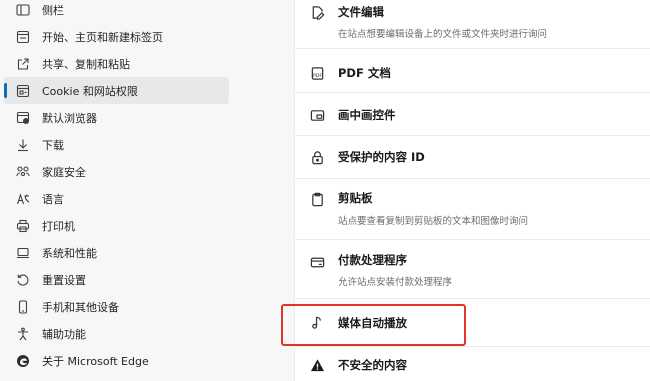 The height and width of the screenshot is (381, 650). What do you see at coordinates (472, 70) in the screenshot?
I see `permission-pdf: PDF PDF 文档` at bounding box center [472, 70].